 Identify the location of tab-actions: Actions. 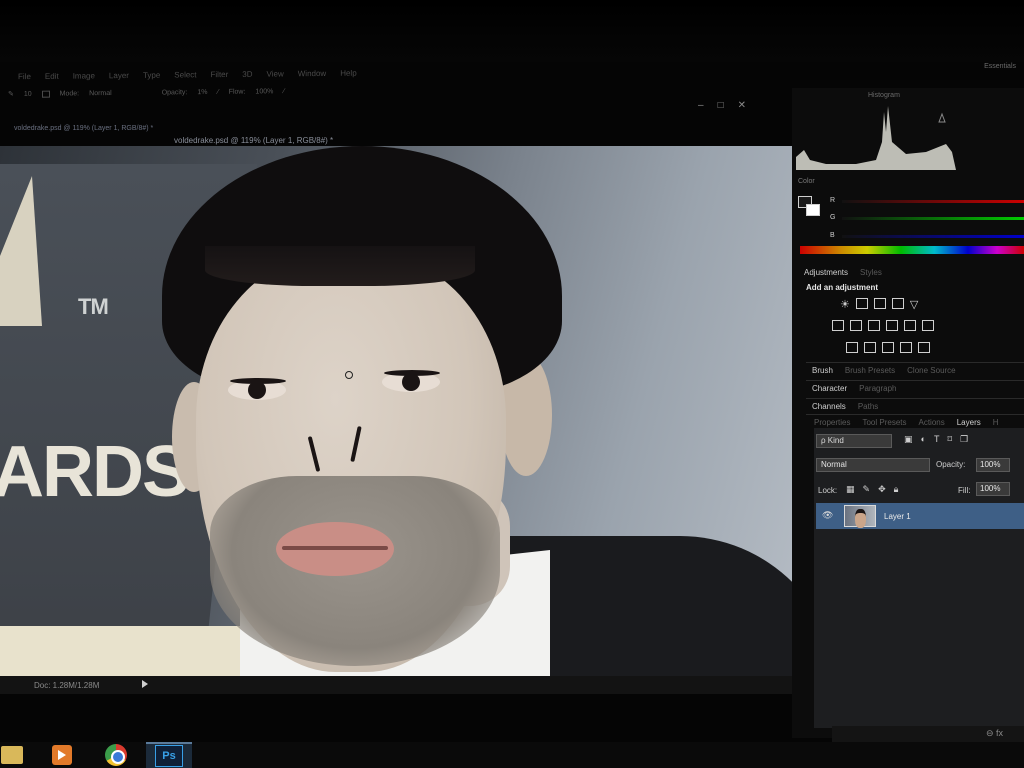
(932, 422).